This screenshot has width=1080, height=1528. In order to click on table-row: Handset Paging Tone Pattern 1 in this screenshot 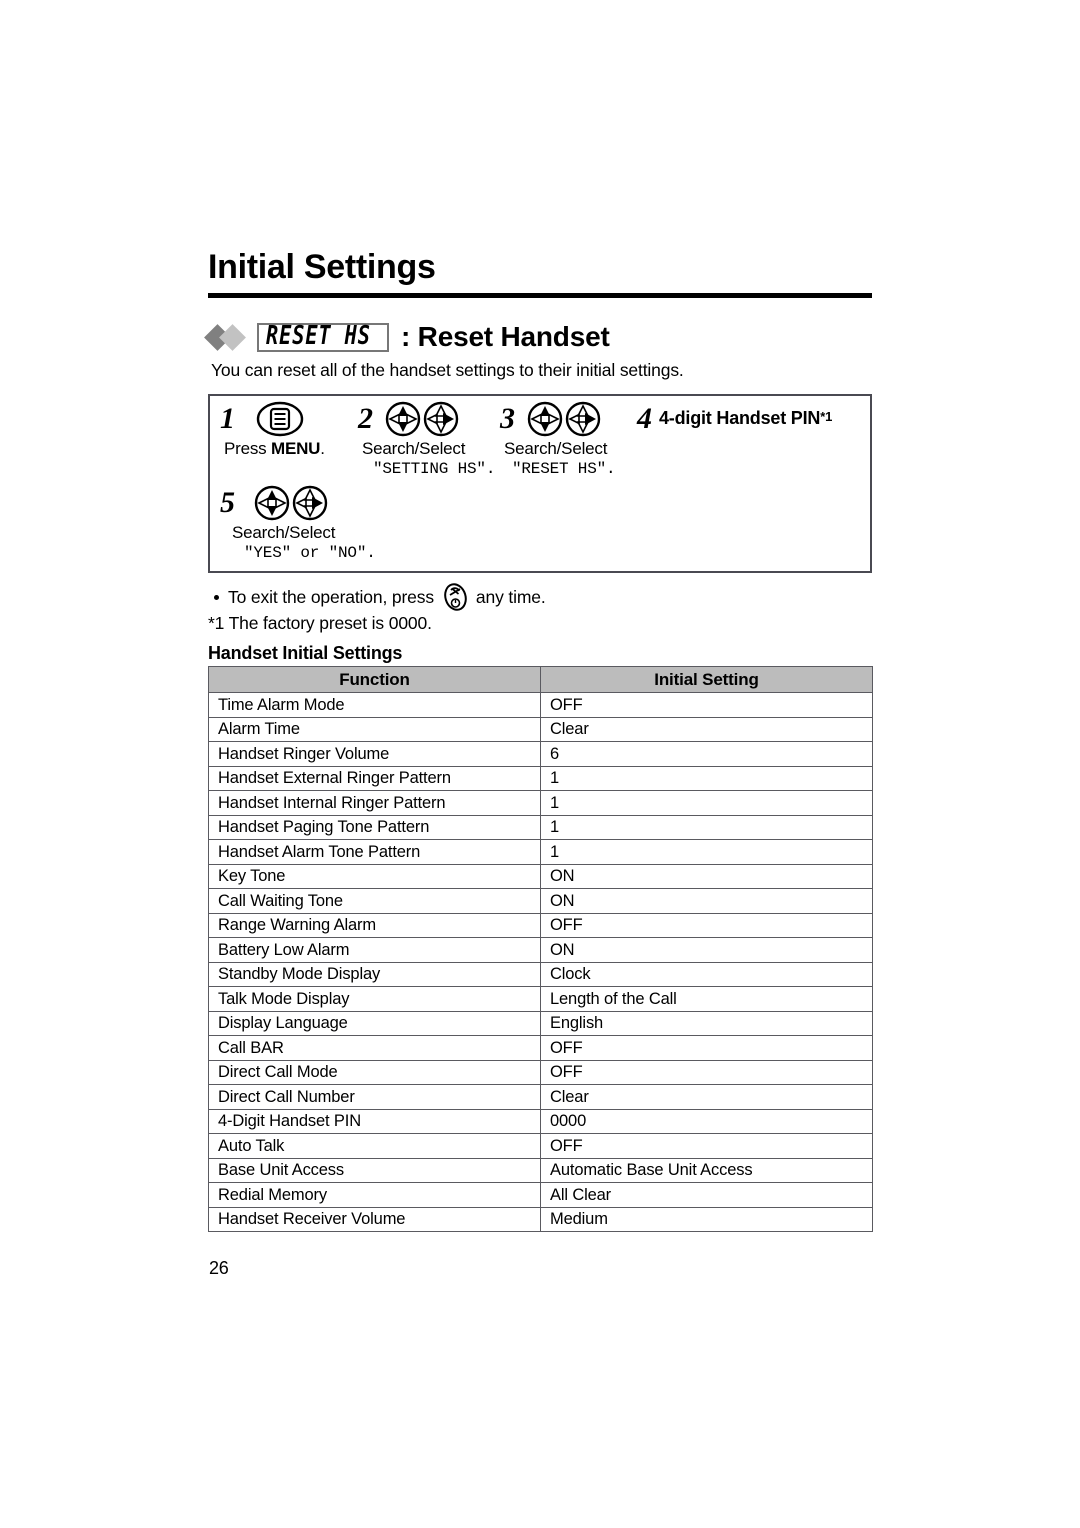, I will do `click(540, 827)`.